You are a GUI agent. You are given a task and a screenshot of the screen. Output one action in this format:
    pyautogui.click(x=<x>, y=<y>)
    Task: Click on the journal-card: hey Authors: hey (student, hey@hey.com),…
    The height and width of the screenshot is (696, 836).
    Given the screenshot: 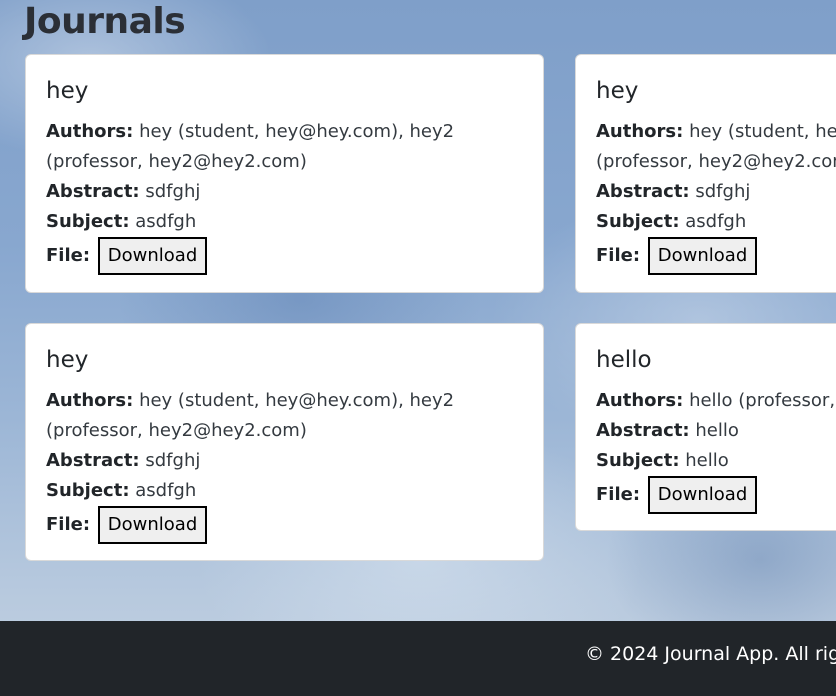 What is the action you would take?
    pyautogui.click(x=705, y=173)
    